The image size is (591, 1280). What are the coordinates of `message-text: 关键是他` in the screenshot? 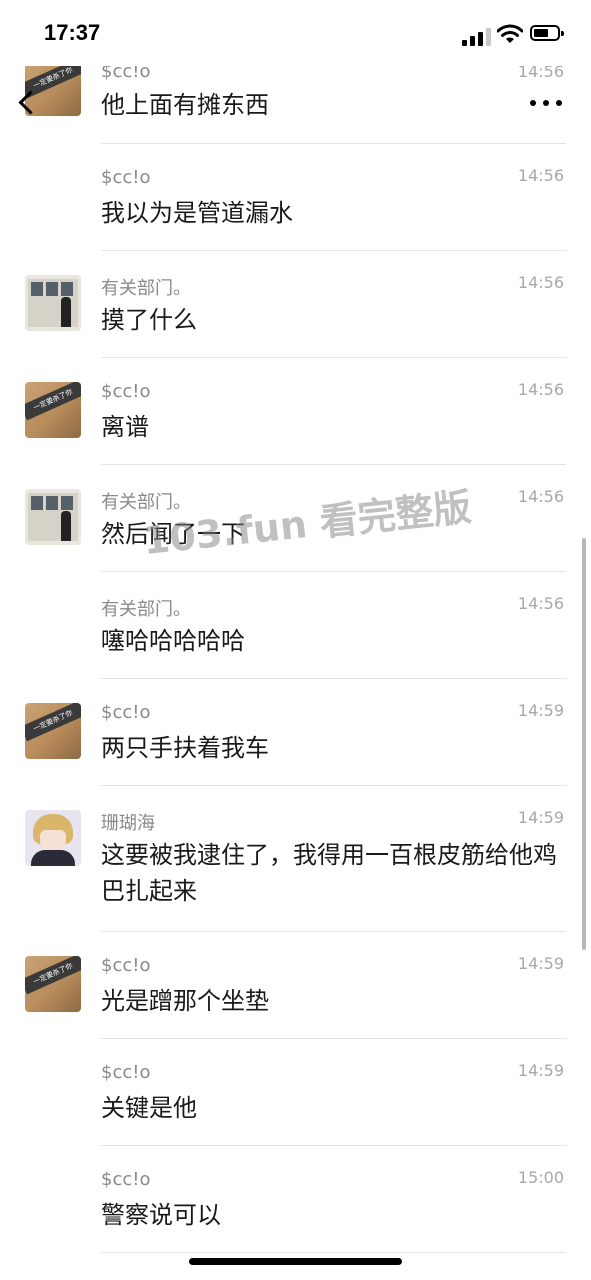 It's located at (149, 1108).